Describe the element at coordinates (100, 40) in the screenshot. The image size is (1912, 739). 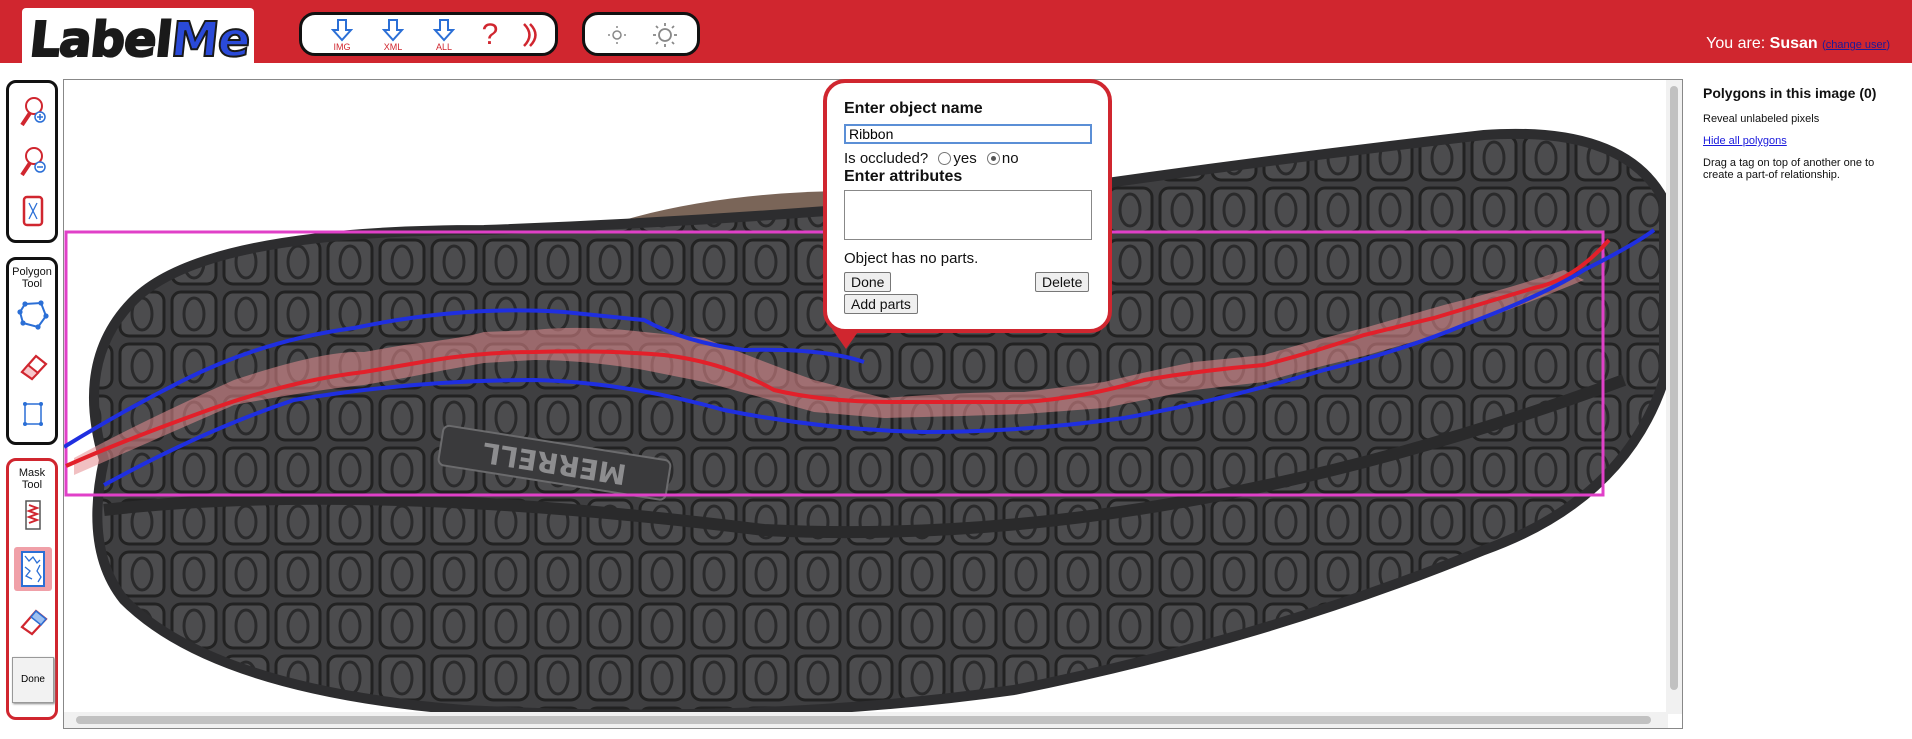
I see `logo-text-label: Label` at that location.